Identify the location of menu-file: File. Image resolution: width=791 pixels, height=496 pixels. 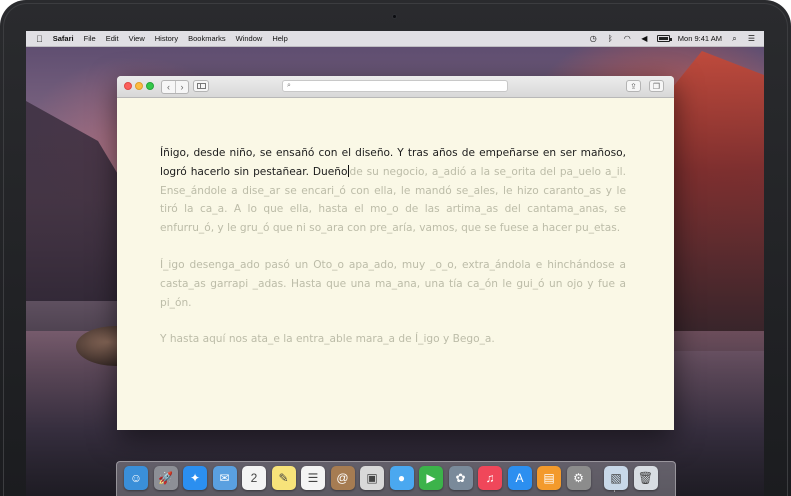
(90, 38).